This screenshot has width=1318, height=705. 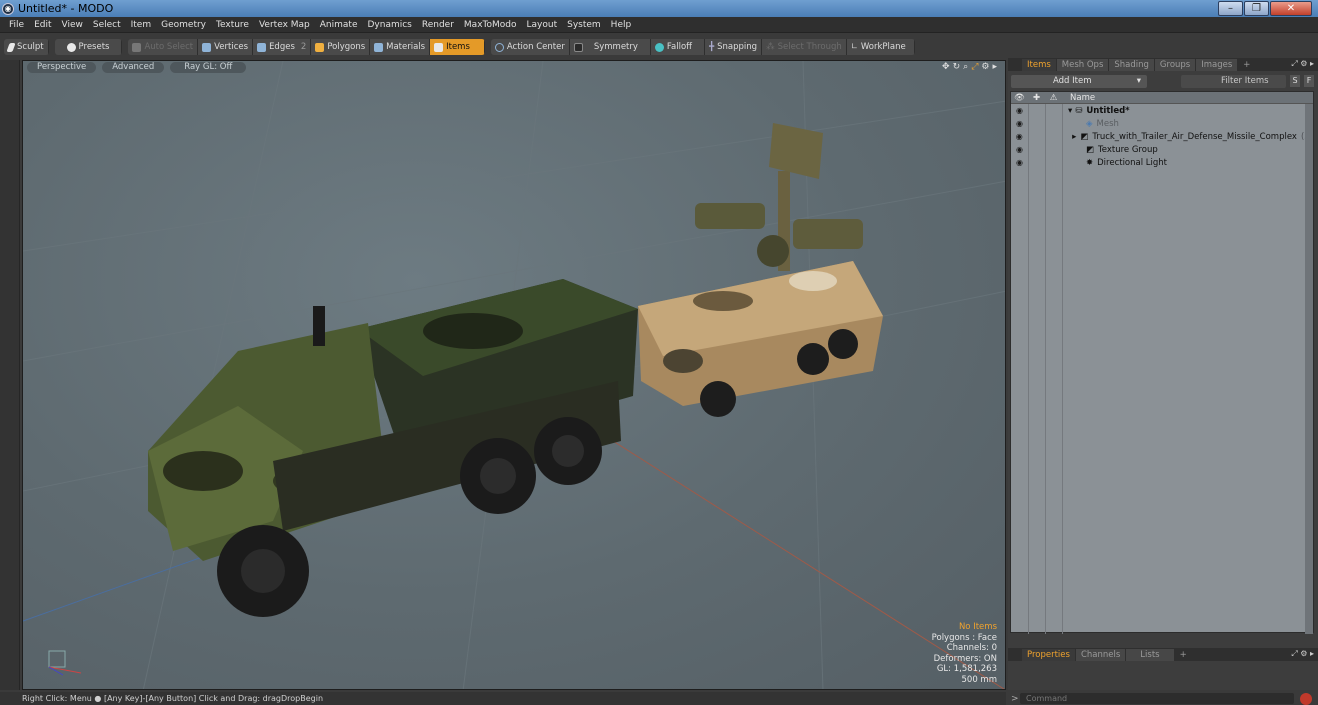 What do you see at coordinates (994, 67) in the screenshot?
I see `viewport-menu-icon: ▸` at bounding box center [994, 67].